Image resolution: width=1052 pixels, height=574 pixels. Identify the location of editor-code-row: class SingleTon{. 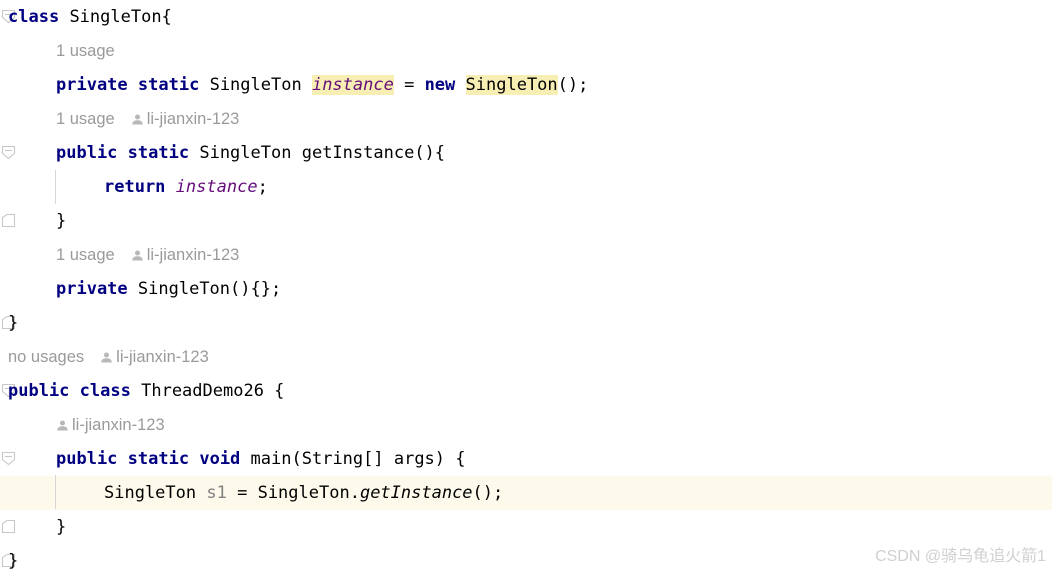
(526, 17).